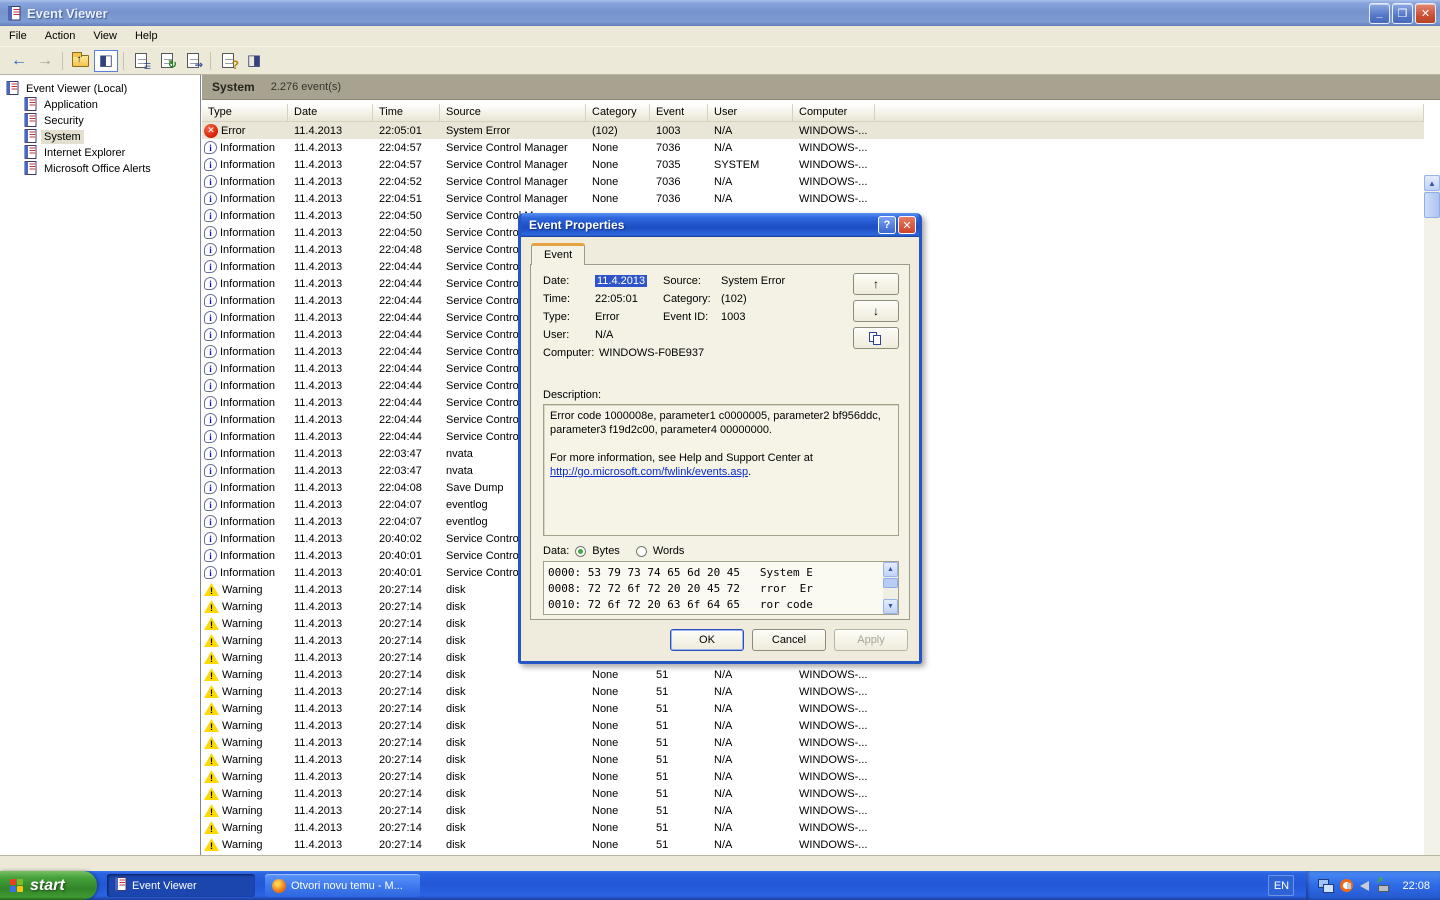  Describe the element at coordinates (141, 61) in the screenshot. I see `toolbar-properties-button: ☰` at that location.